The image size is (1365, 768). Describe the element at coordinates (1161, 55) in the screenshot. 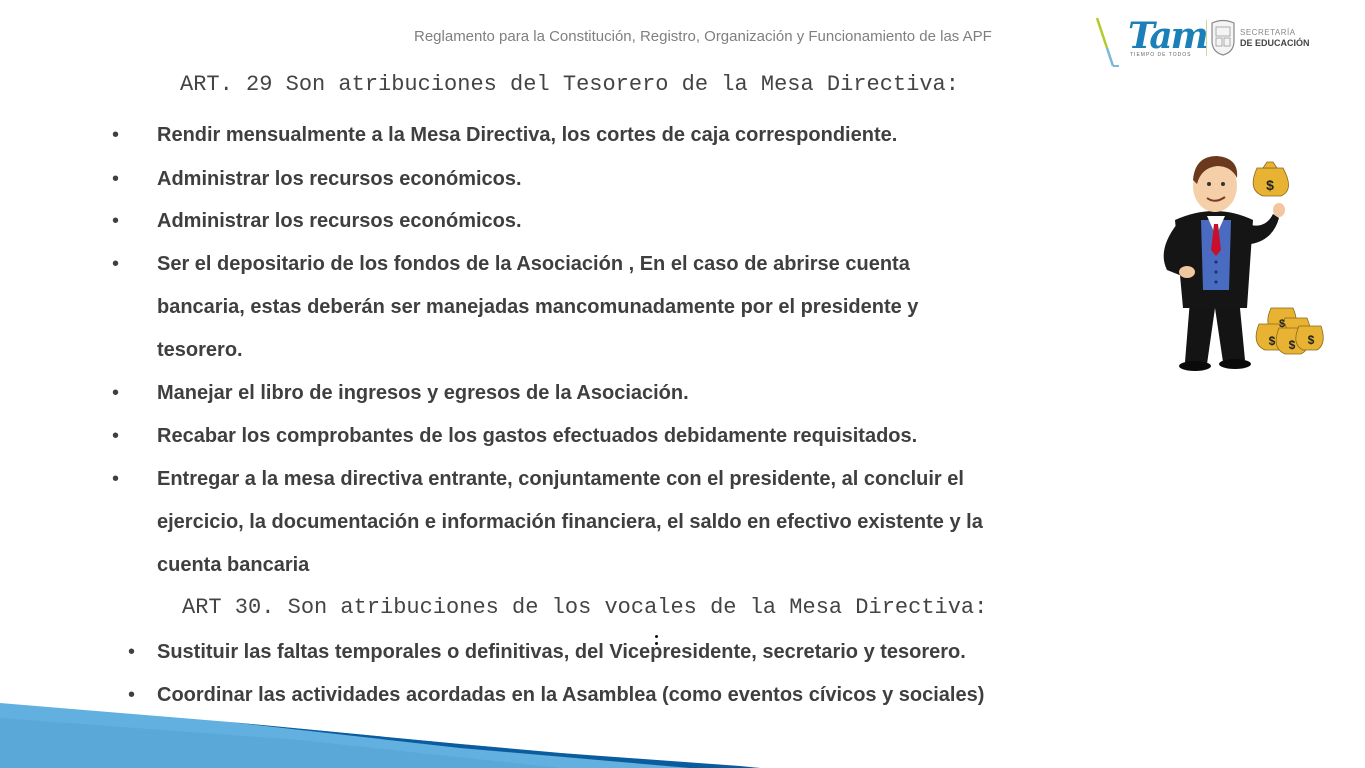

I see `tam-logo-tagline: TIEMPO DE TODOS` at that location.